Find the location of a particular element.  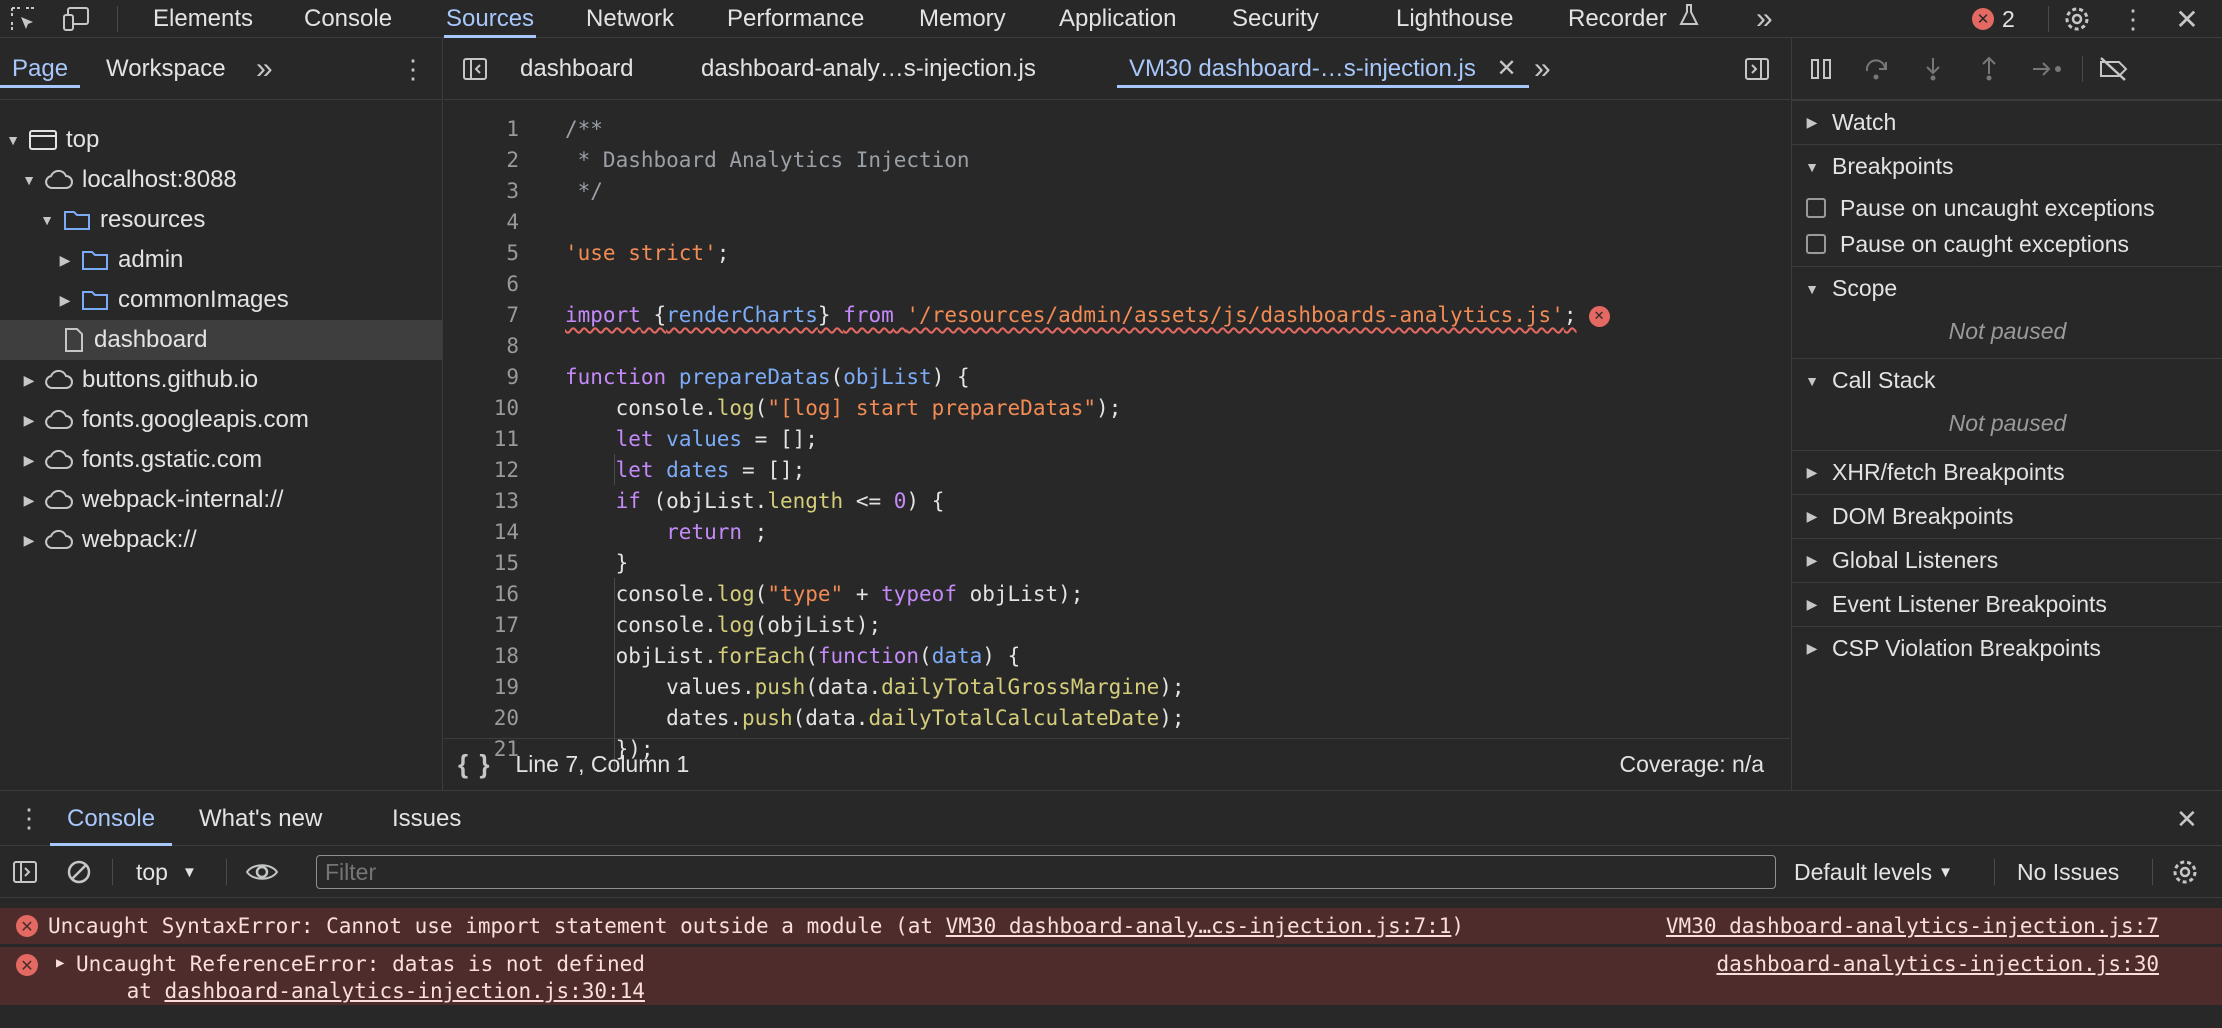

line-number: 20 is located at coordinates (481, 718).